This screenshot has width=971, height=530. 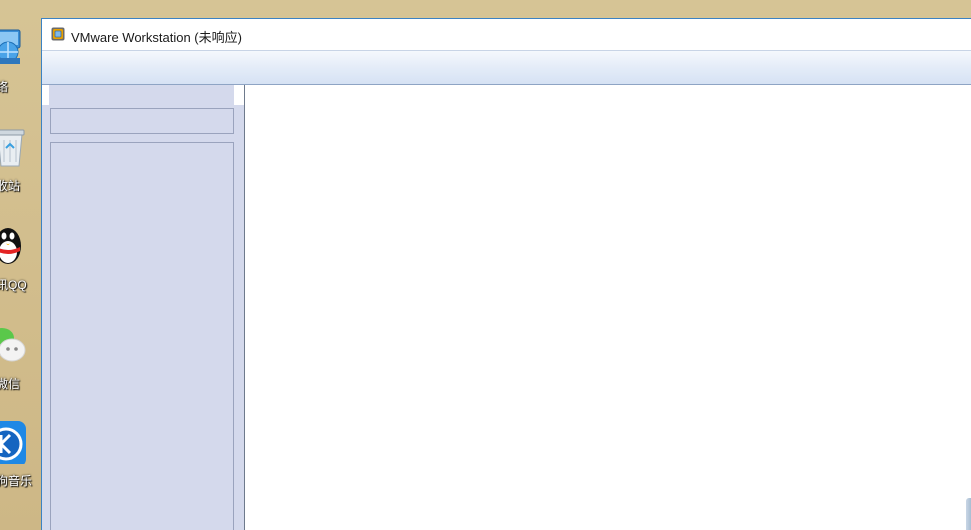 What do you see at coordinates (506, 67) in the screenshot?
I see `toolbar` at bounding box center [506, 67].